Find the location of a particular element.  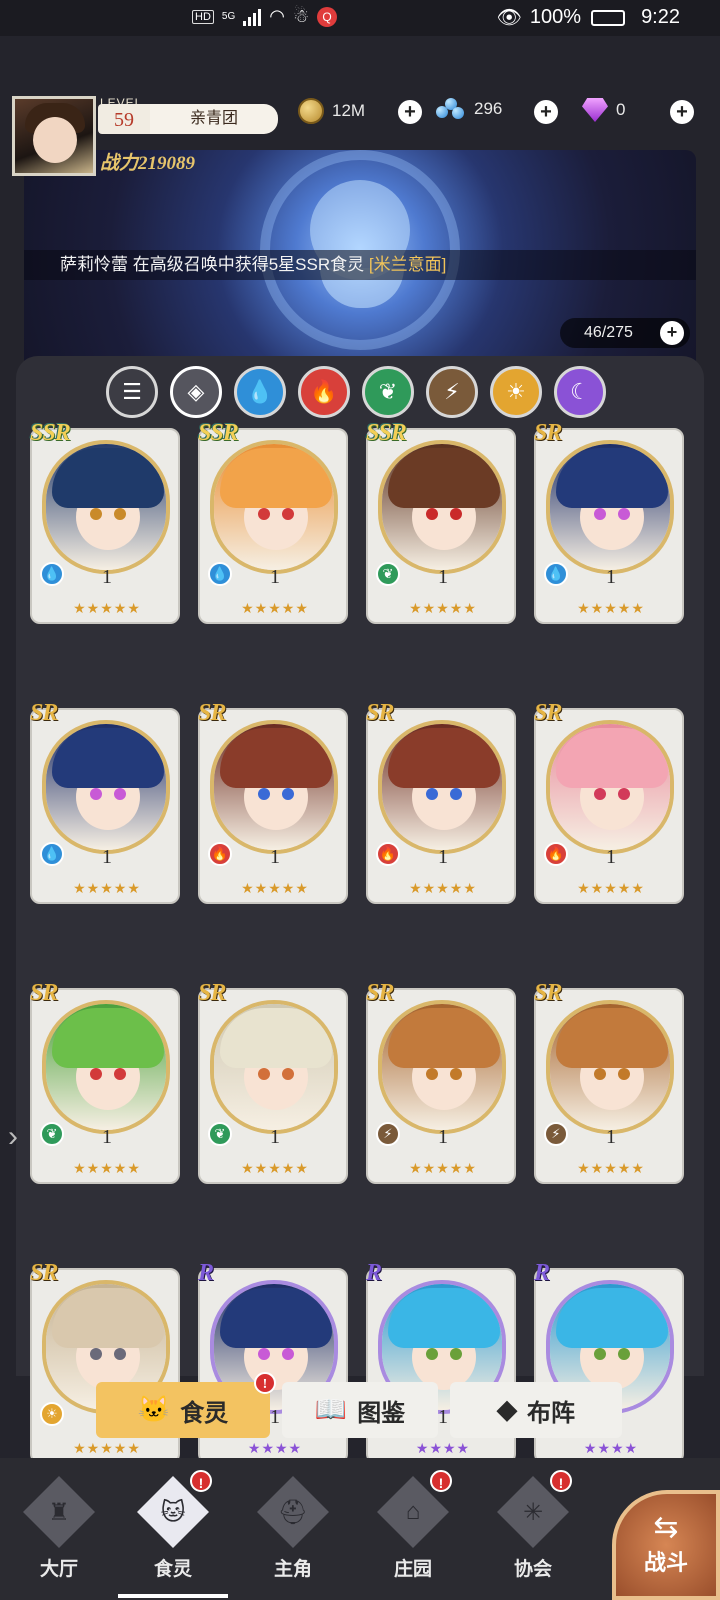

tab-formation: ◆ 布阵 is located at coordinates (536, 1410).